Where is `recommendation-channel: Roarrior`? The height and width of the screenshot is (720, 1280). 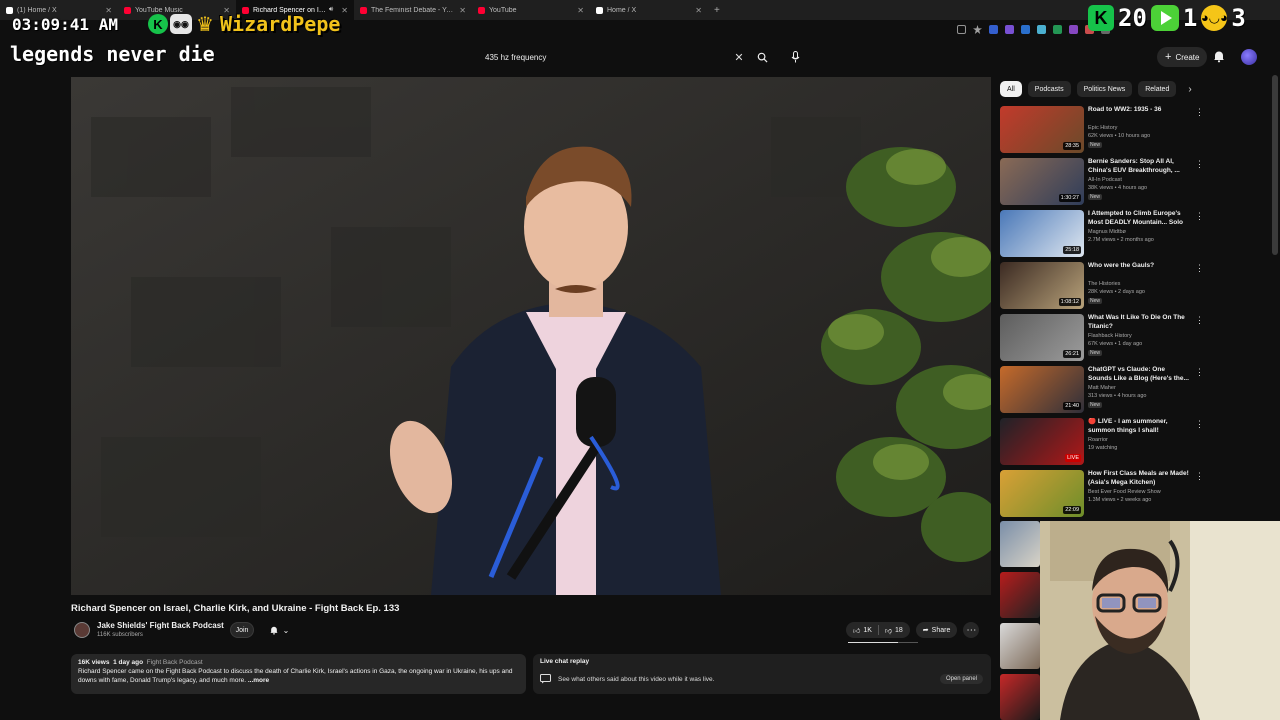
recommendation-channel: Roarrior is located at coordinates (1098, 440).